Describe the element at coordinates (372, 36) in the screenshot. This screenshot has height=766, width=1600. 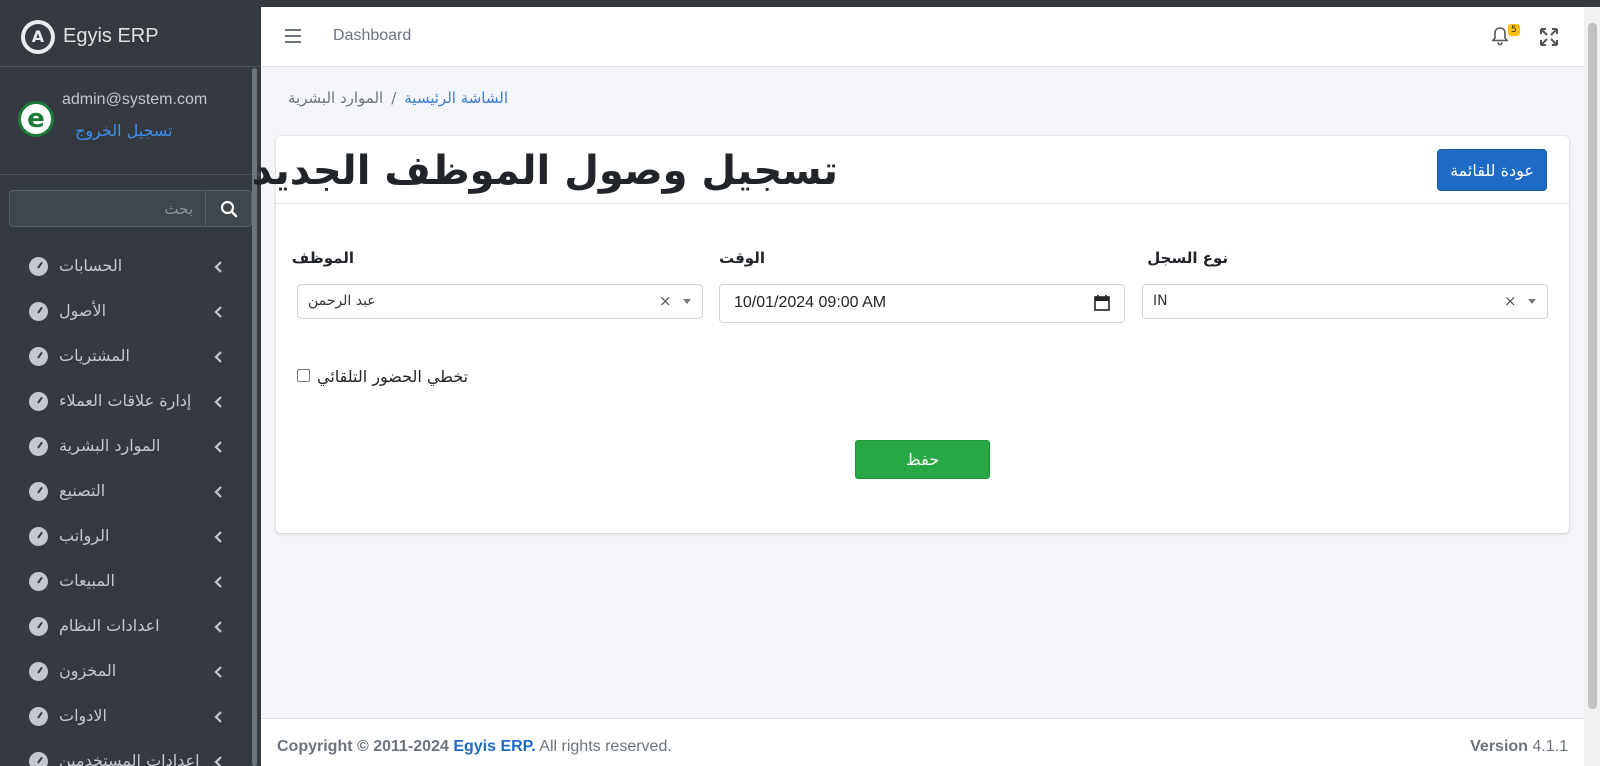
I see `header-dashboard-link: Dashboard` at that location.